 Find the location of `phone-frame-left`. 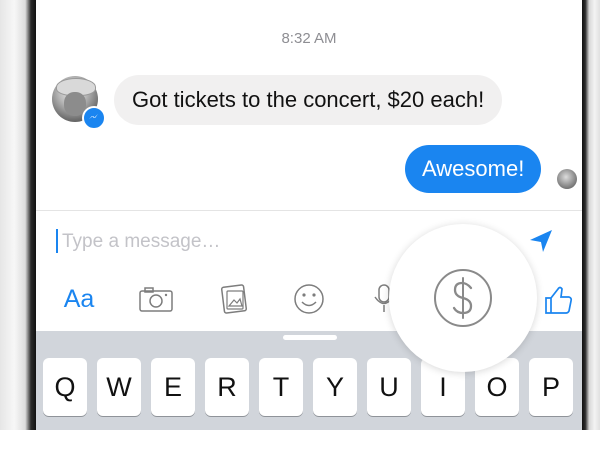

phone-frame-left is located at coordinates (18, 215).